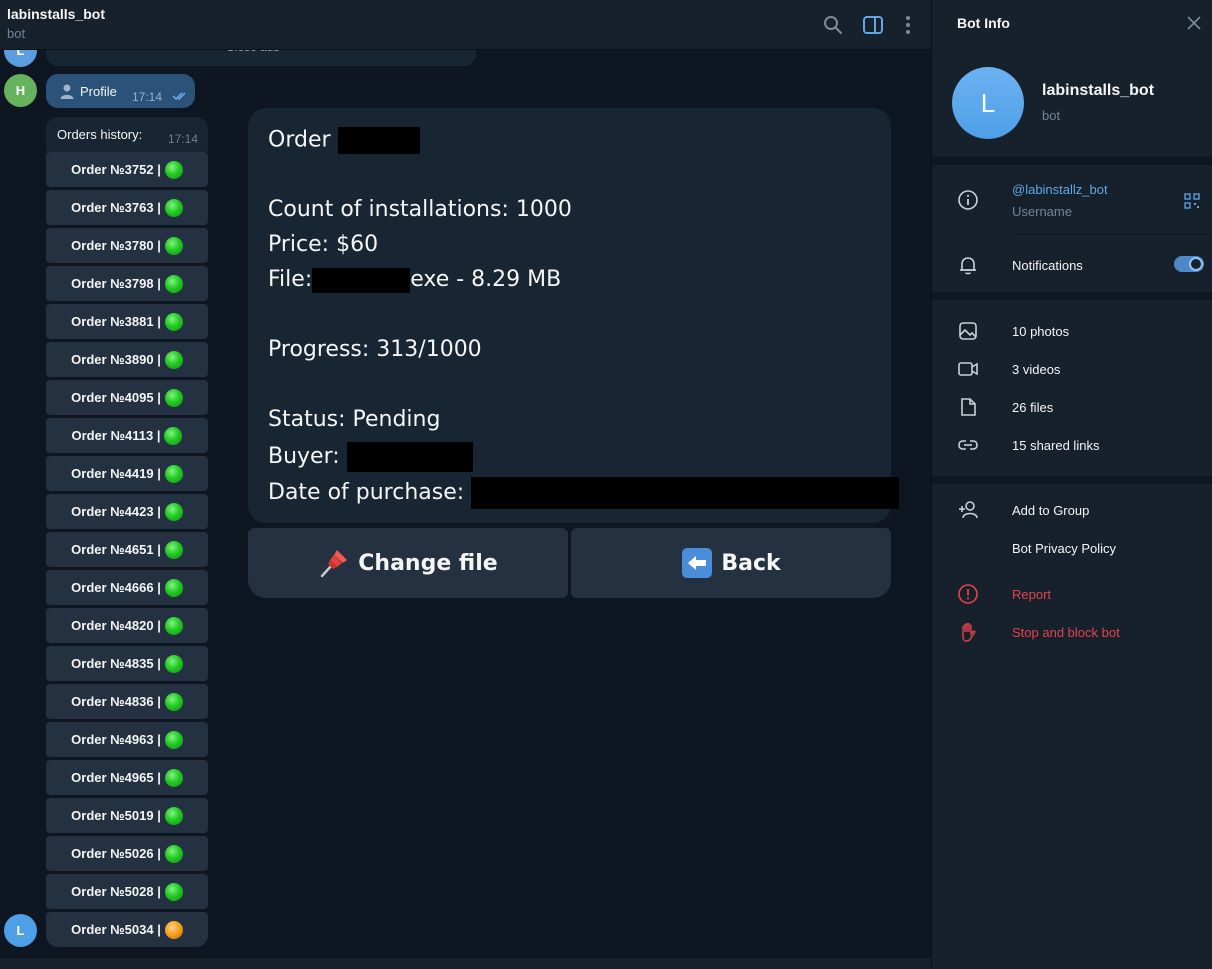  What do you see at coordinates (988, 103) in the screenshot?
I see `bot-profile-avatar: L` at bounding box center [988, 103].